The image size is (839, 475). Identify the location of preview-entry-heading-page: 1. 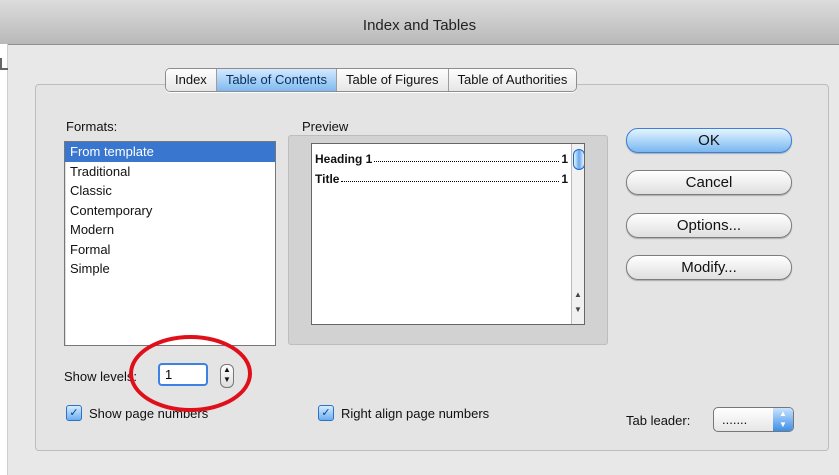
(564, 159).